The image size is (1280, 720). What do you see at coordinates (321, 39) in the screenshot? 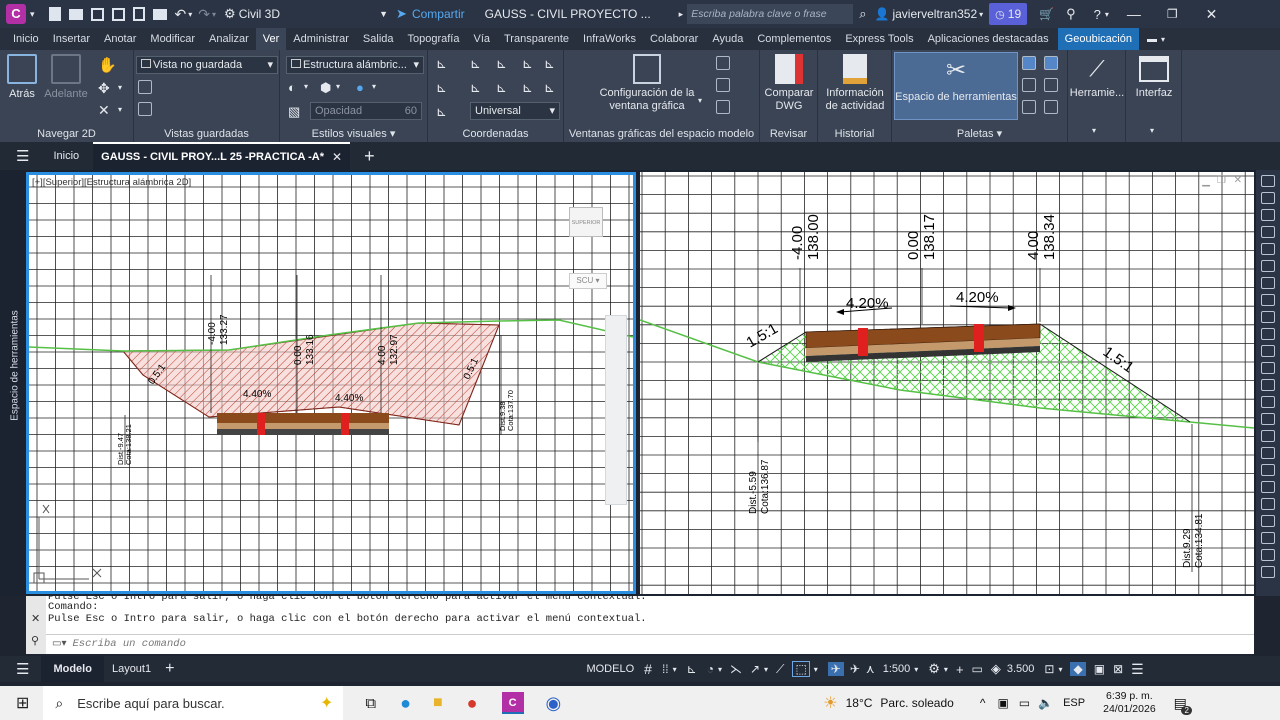
I see `tab-administrar: Administrar` at bounding box center [321, 39].